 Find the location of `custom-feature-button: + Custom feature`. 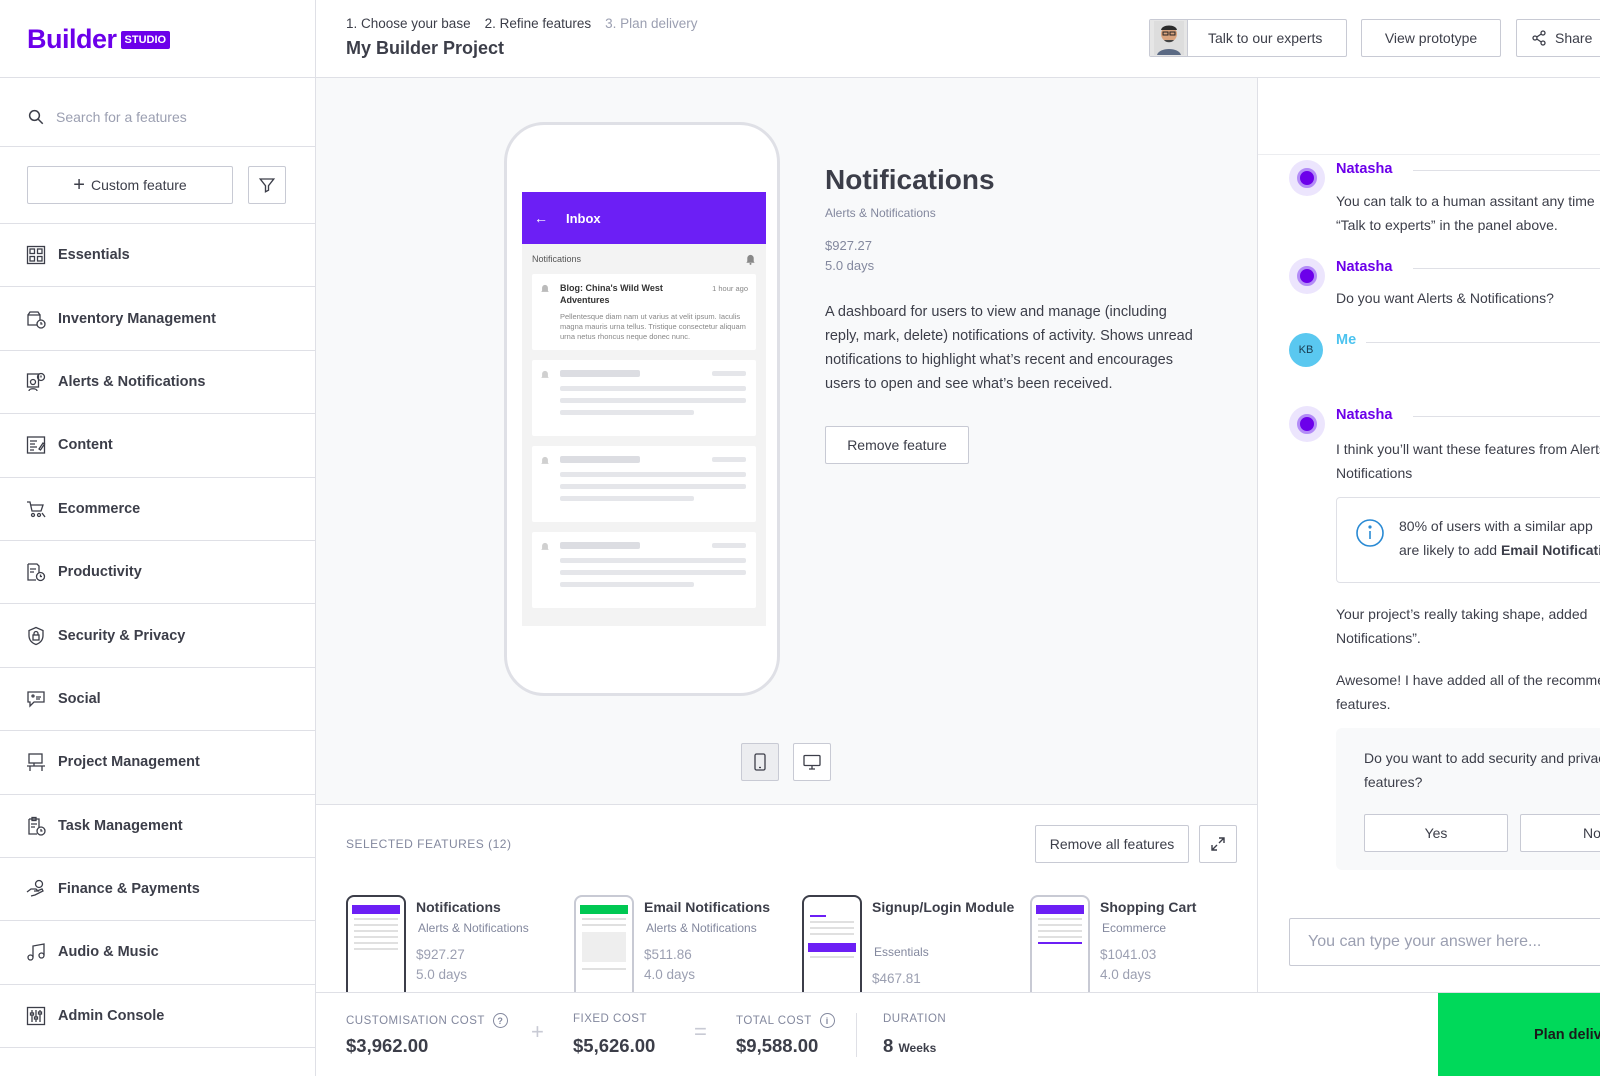

custom-feature-button: + Custom feature is located at coordinates (130, 185).